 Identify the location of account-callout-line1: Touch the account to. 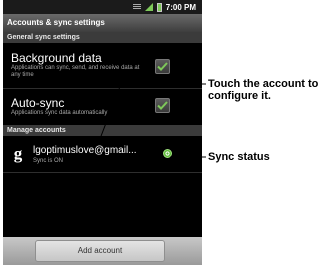
(263, 84).